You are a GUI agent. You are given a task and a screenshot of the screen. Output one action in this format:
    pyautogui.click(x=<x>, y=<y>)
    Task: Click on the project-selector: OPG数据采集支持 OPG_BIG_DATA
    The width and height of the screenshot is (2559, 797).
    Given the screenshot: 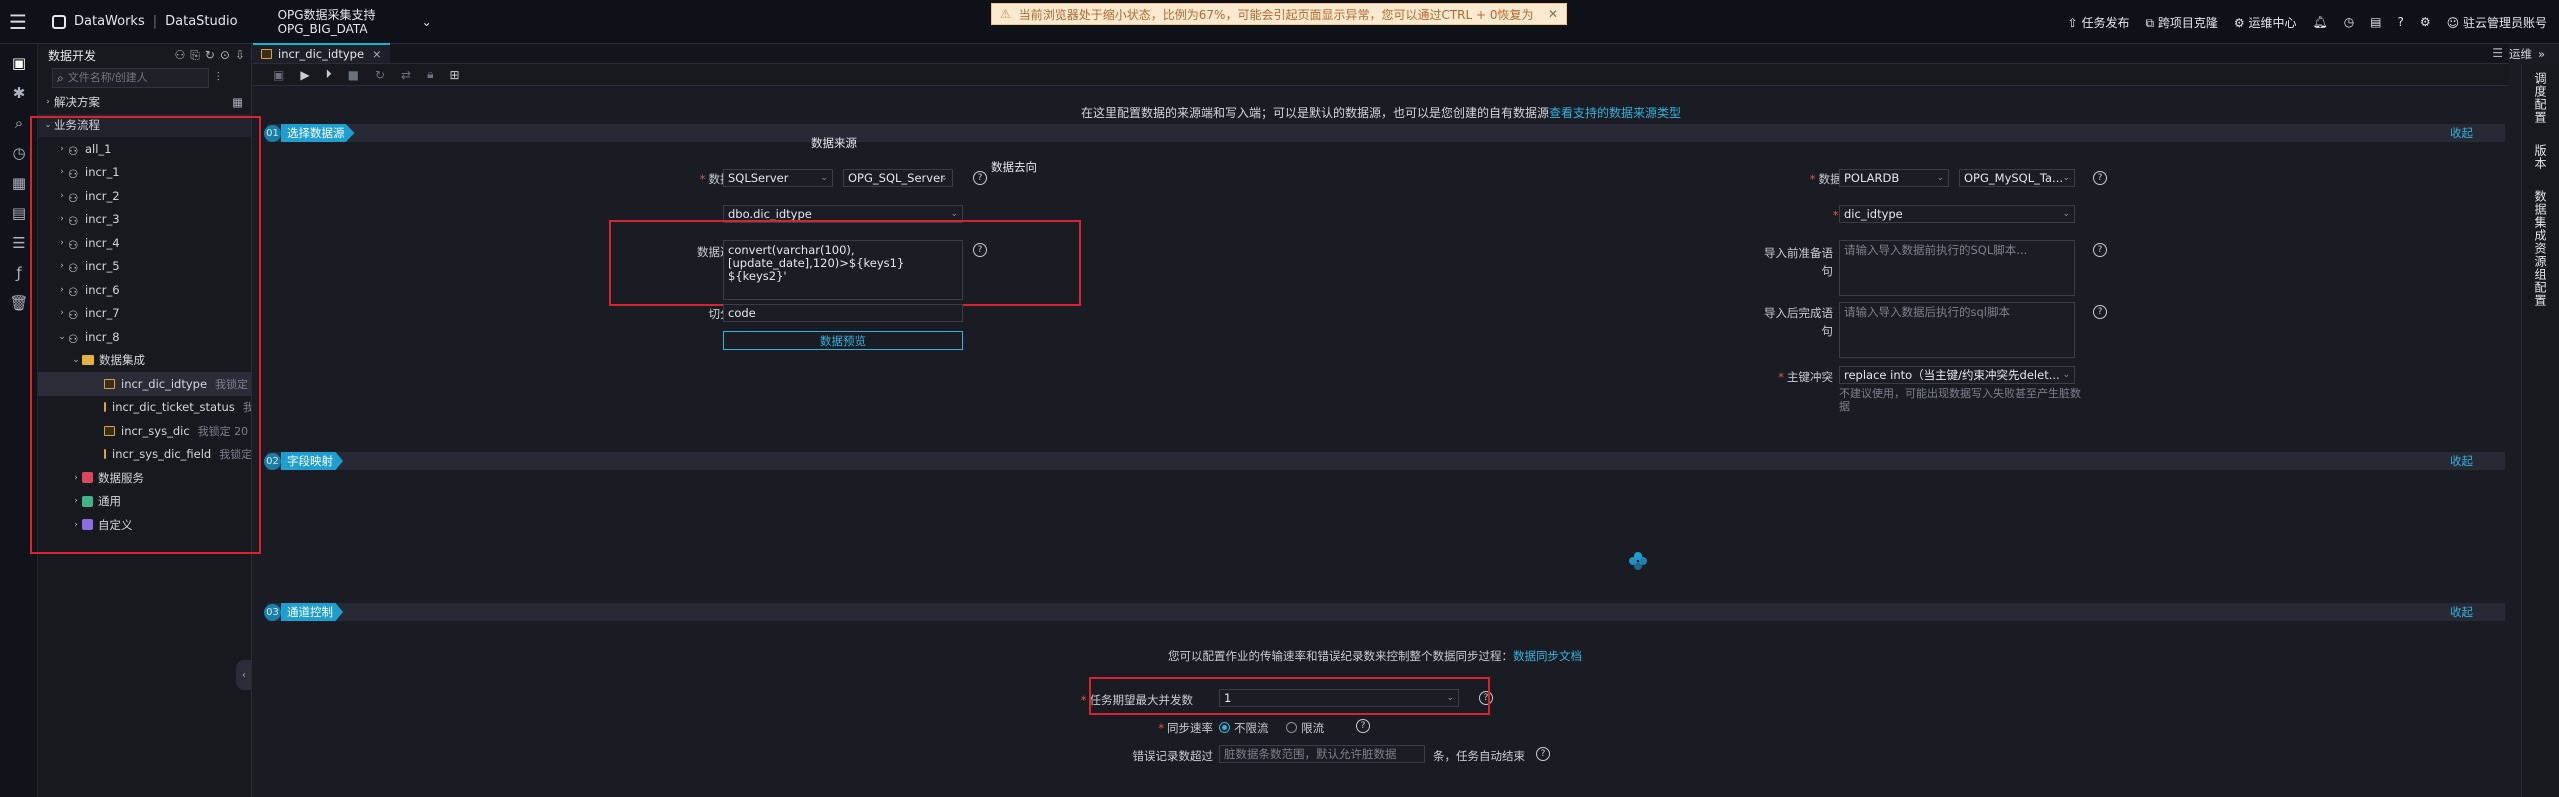 What is the action you would take?
    pyautogui.click(x=327, y=22)
    